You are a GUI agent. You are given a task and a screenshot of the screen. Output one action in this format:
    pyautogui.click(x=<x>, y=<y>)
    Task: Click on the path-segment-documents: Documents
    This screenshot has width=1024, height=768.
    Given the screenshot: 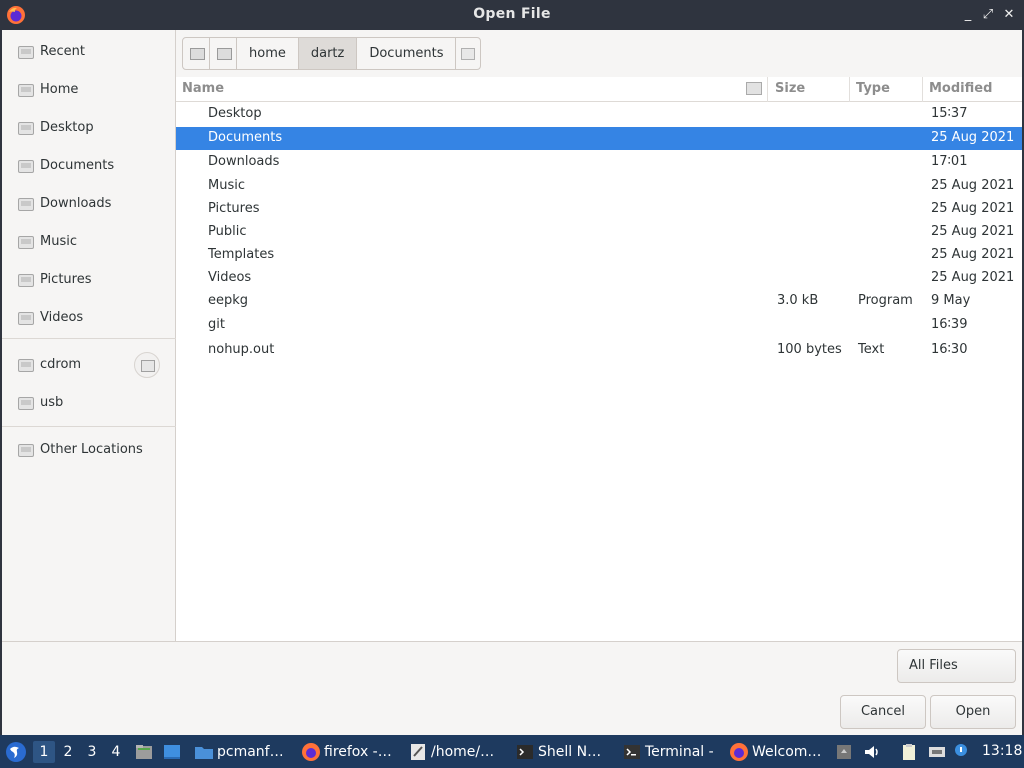 What is the action you would take?
    pyautogui.click(x=407, y=53)
    